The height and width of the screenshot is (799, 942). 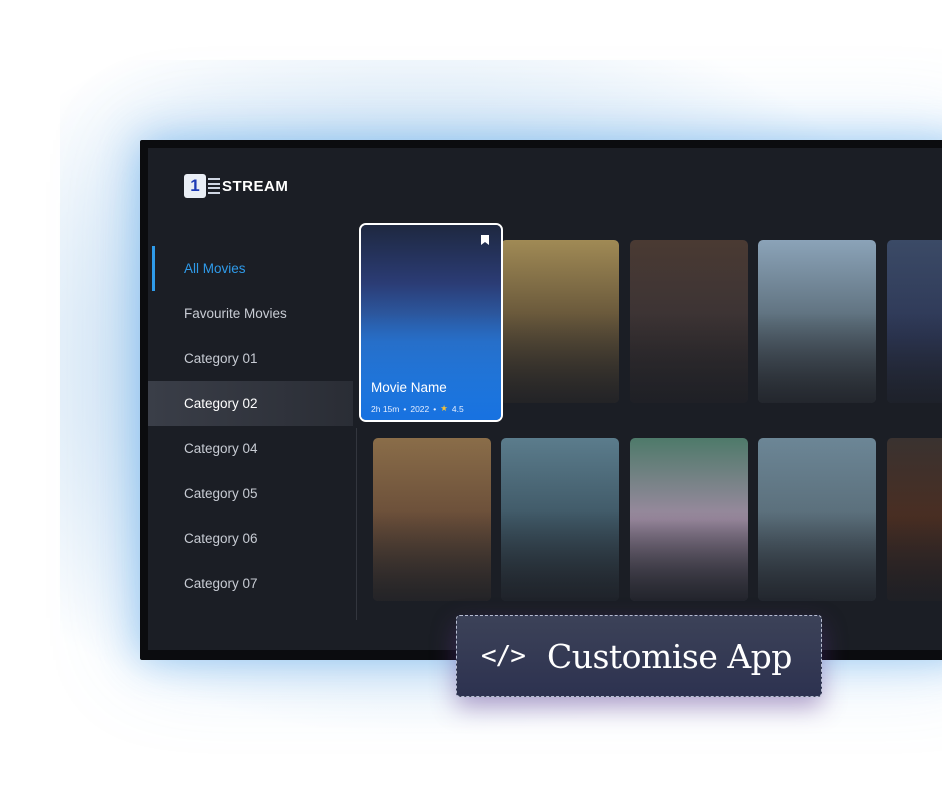 I want to click on logo-badge: 1, so click(x=195, y=186).